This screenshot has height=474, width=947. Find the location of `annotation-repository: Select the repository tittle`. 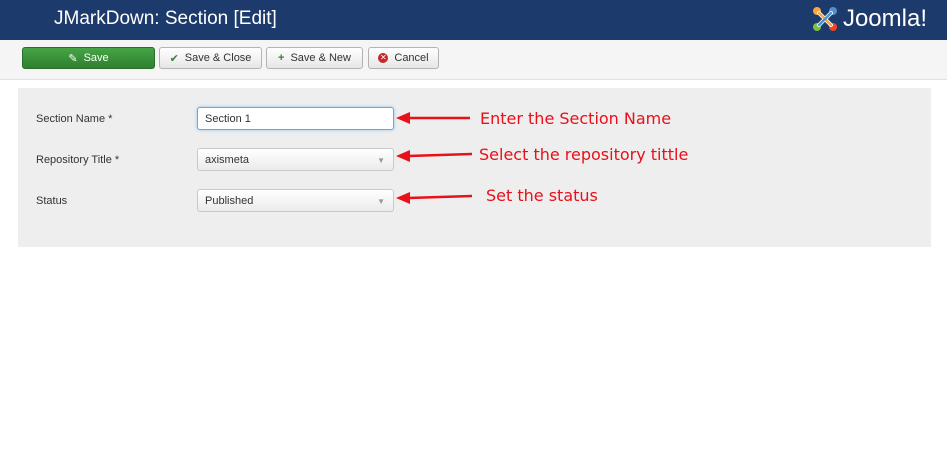

annotation-repository: Select the repository tittle is located at coordinates (584, 154).